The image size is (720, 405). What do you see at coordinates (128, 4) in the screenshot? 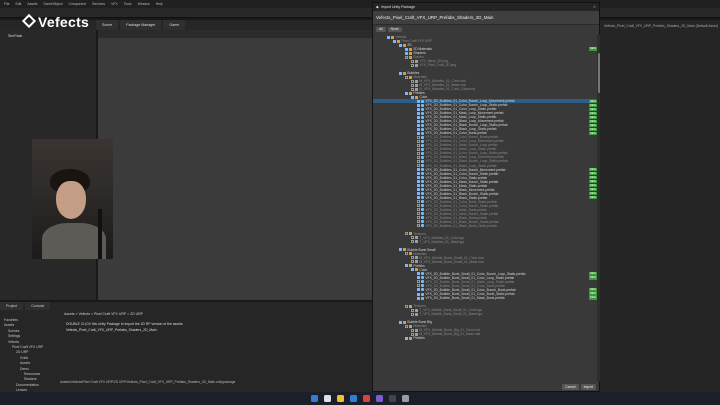
I see `menu-tools: Tools` at bounding box center [128, 4].